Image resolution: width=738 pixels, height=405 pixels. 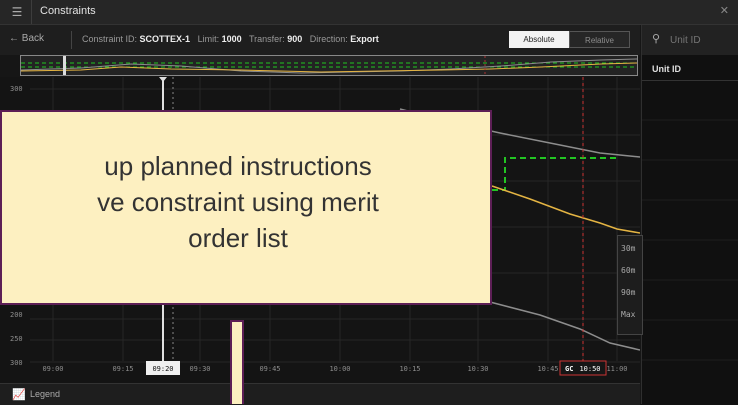 What do you see at coordinates (628, 270) in the screenshot?
I see `horizon-option-60m: 60m` at bounding box center [628, 270].